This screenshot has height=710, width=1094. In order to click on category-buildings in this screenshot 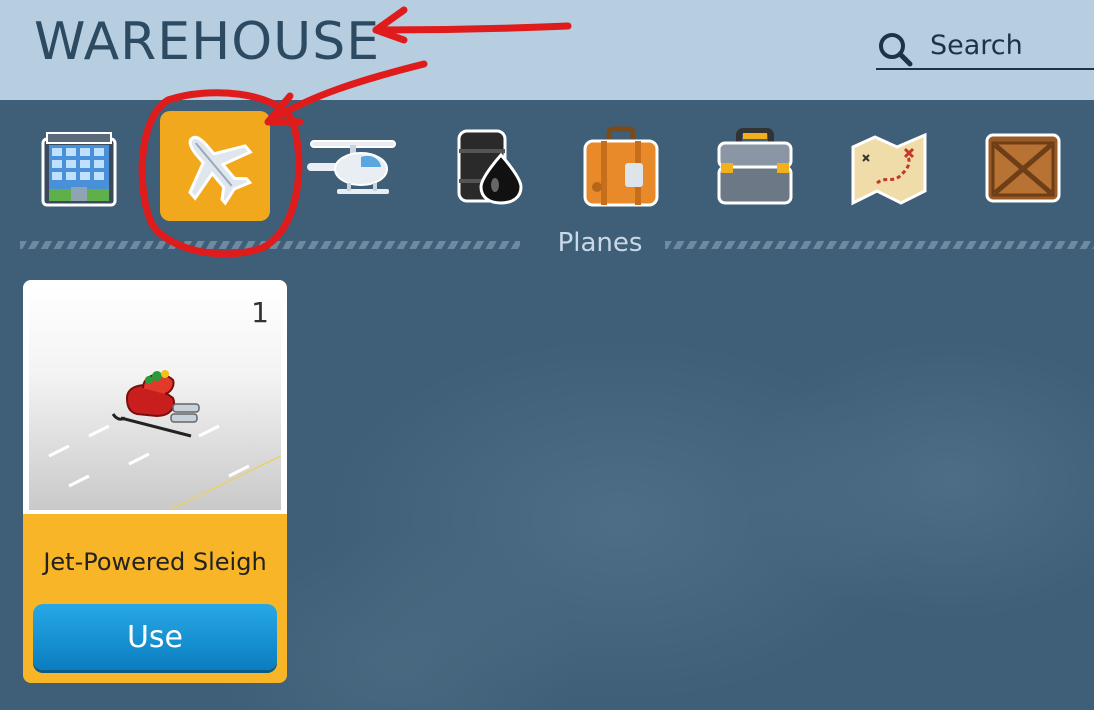, I will do `click(79, 167)`.